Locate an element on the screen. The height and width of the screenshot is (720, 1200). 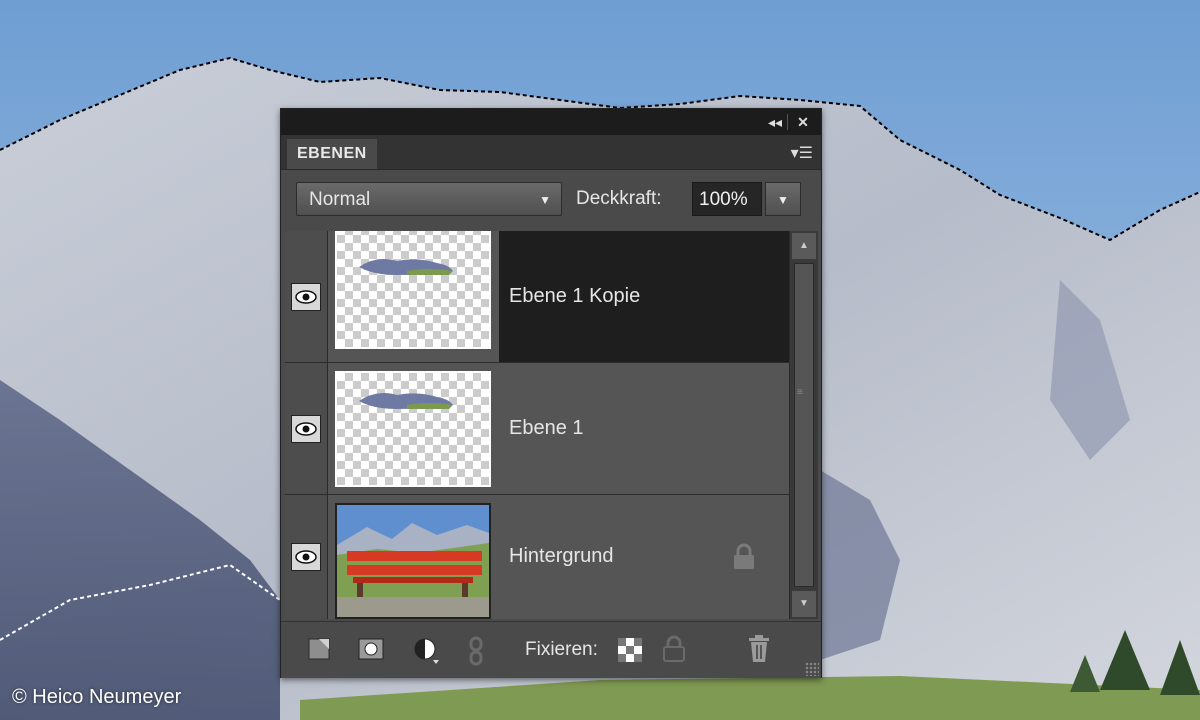
link-icon is located at coordinates (476, 653).